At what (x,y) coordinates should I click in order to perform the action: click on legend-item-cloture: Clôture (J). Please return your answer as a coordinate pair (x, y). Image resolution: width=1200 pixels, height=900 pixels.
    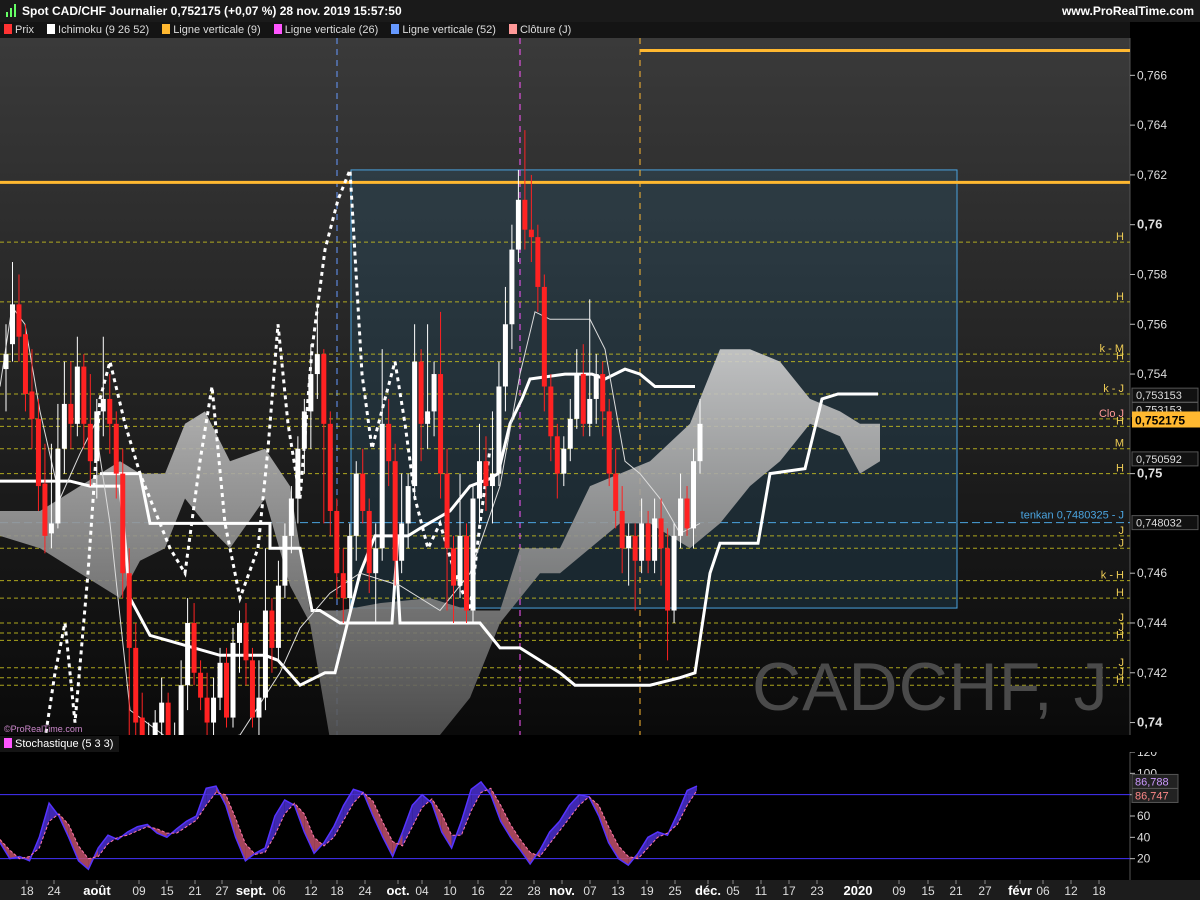
    Looking at the image, I should click on (538, 30).